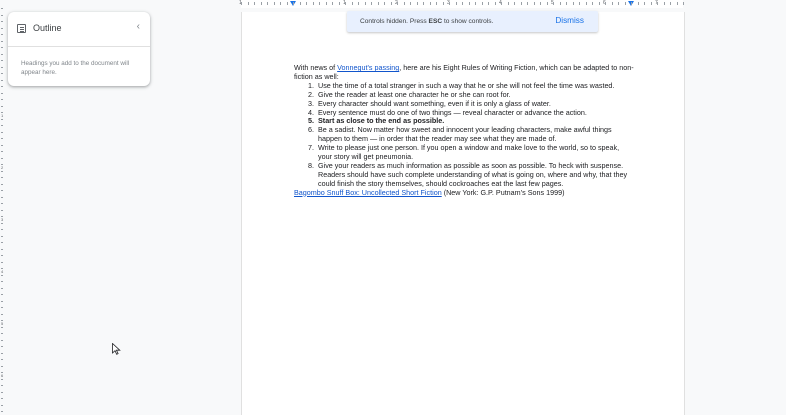 This screenshot has height=415, width=786. Describe the element at coordinates (21, 28) in the screenshot. I see `outline-icon` at that location.